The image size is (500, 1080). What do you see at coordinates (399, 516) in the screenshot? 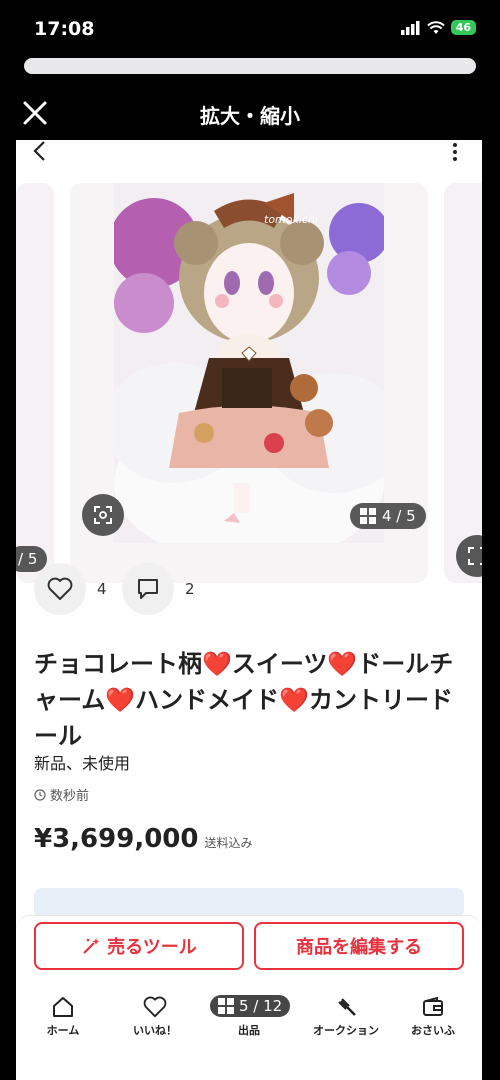
I see `image-counter-text: 4 / 5` at bounding box center [399, 516].